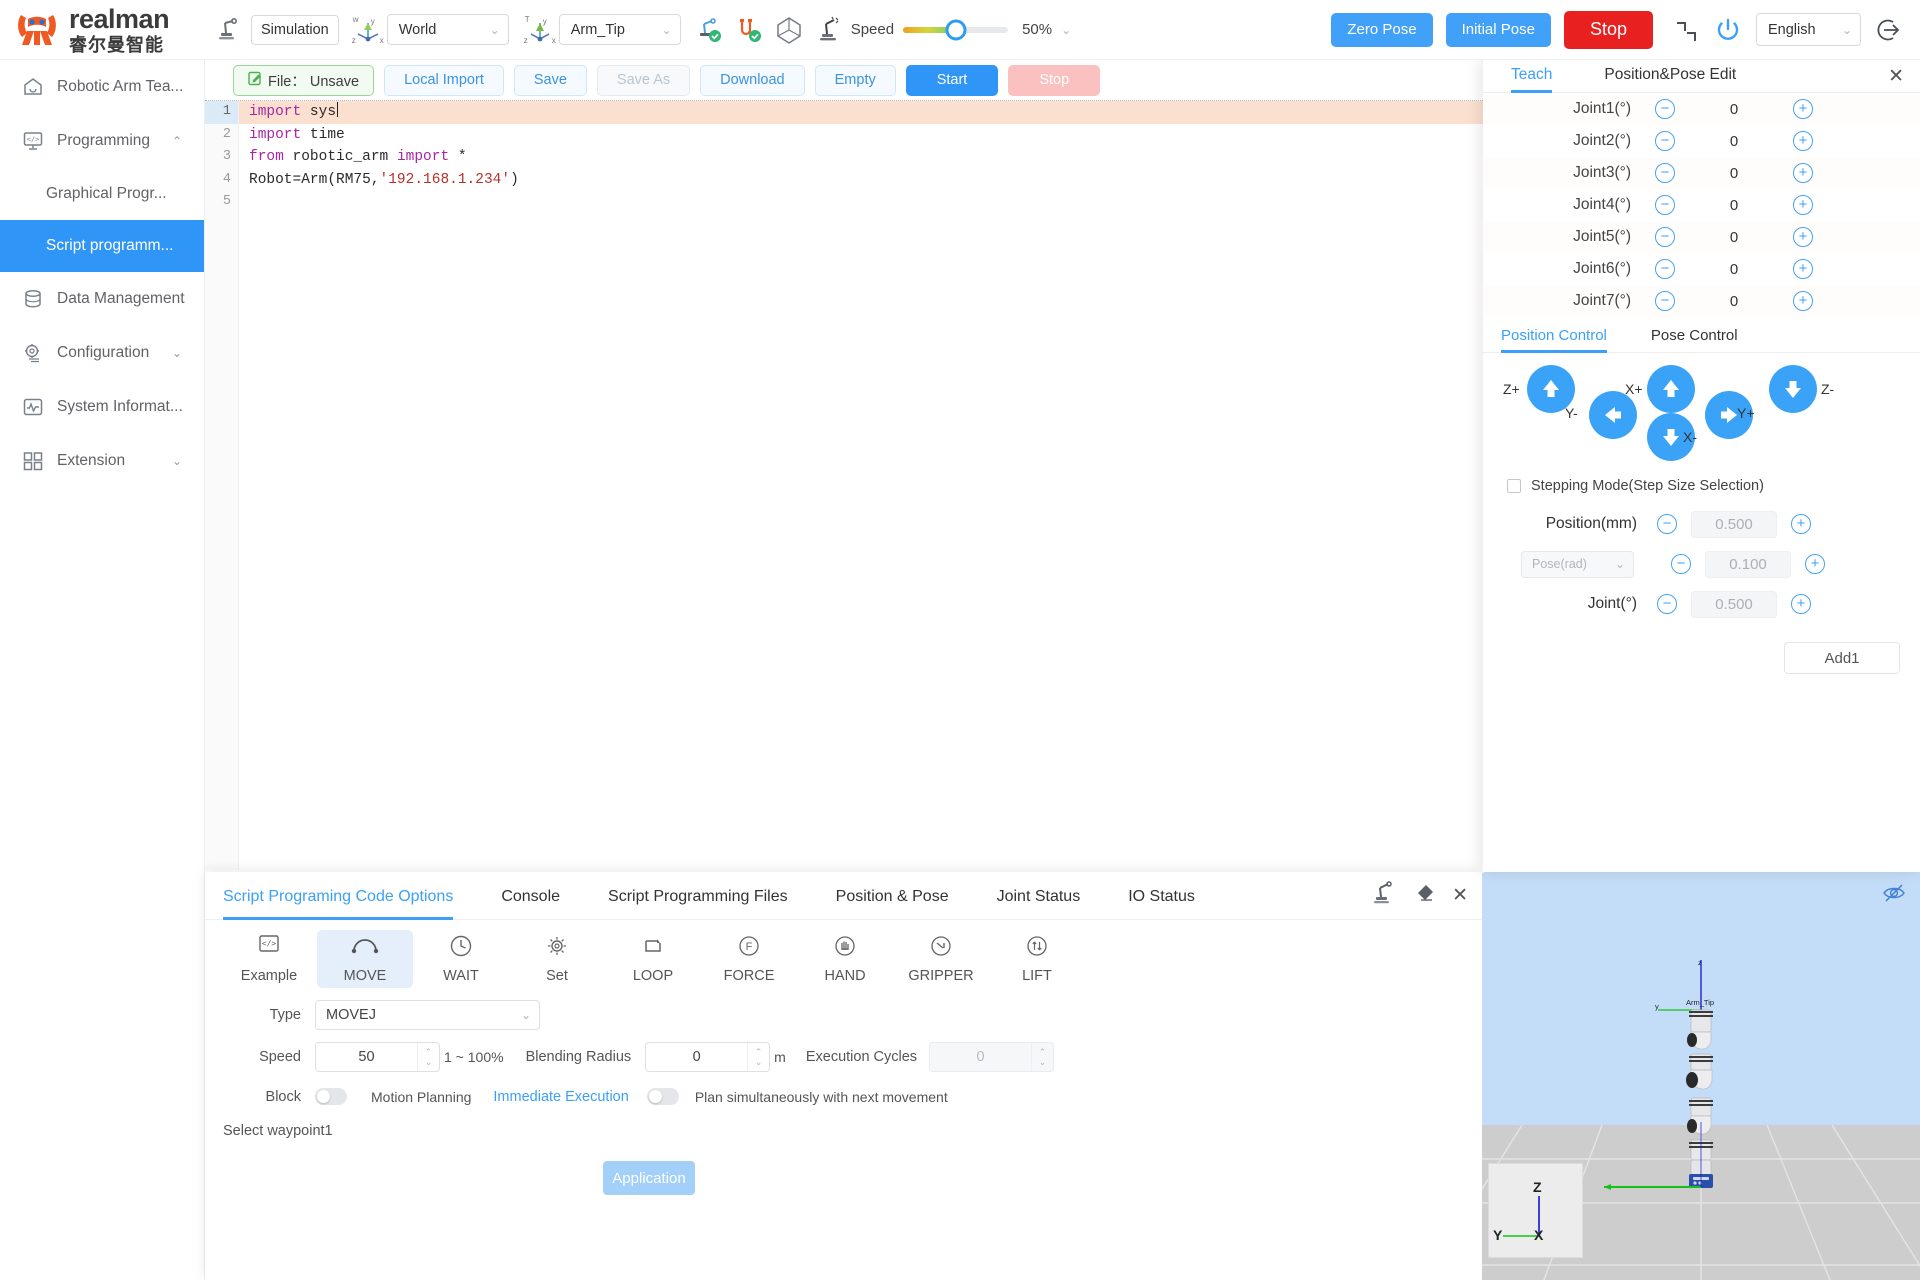 This screenshot has width=1920, height=1280. Describe the element at coordinates (1532, 75) in the screenshot. I see `tab-teach: Teach` at that location.